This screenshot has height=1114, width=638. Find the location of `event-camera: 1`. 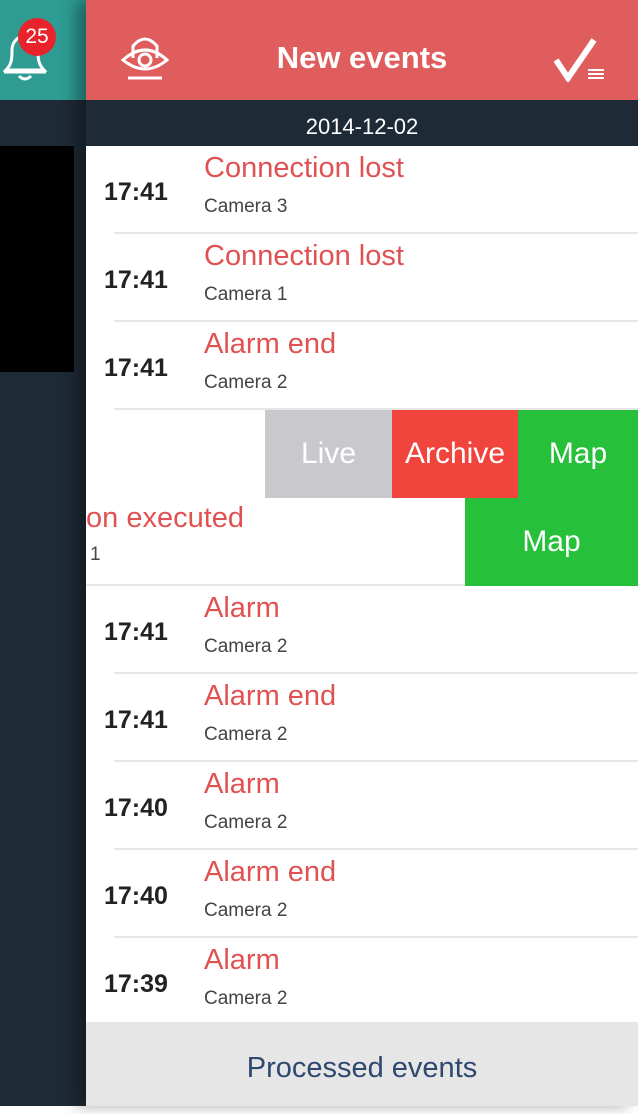

event-camera: 1 is located at coordinates (95, 554).